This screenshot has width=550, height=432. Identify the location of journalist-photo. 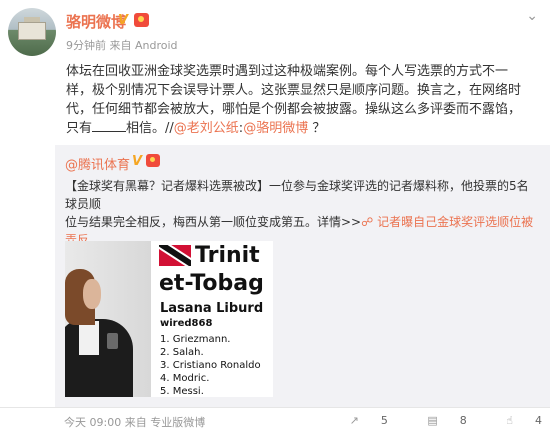
(108, 319).